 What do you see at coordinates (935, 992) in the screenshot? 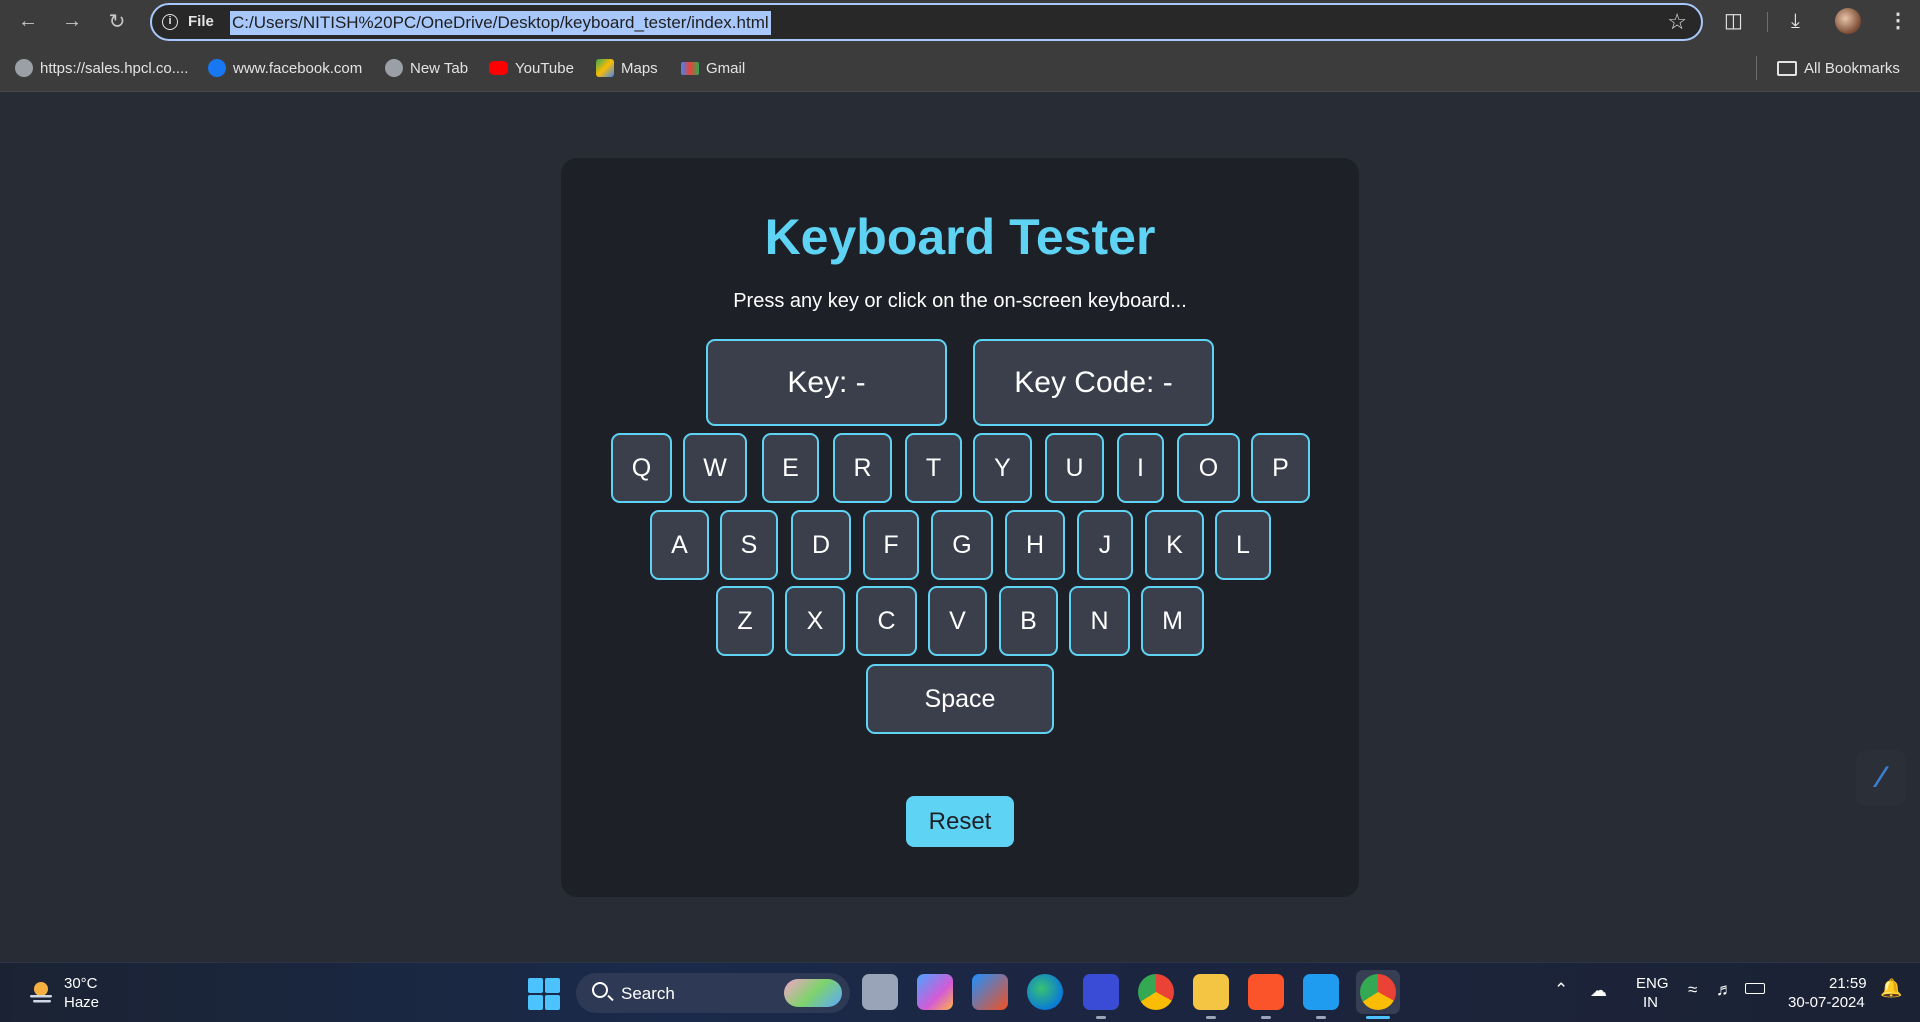
I see `copilot-icon` at bounding box center [935, 992].